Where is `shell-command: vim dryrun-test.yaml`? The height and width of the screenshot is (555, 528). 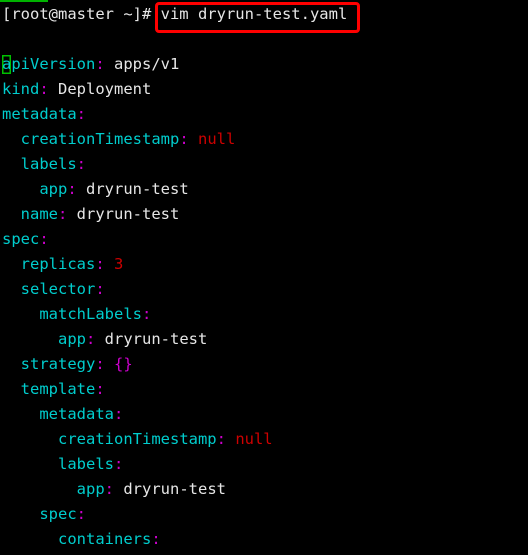 shell-command: vim dryrun-test.yaml is located at coordinates (254, 14).